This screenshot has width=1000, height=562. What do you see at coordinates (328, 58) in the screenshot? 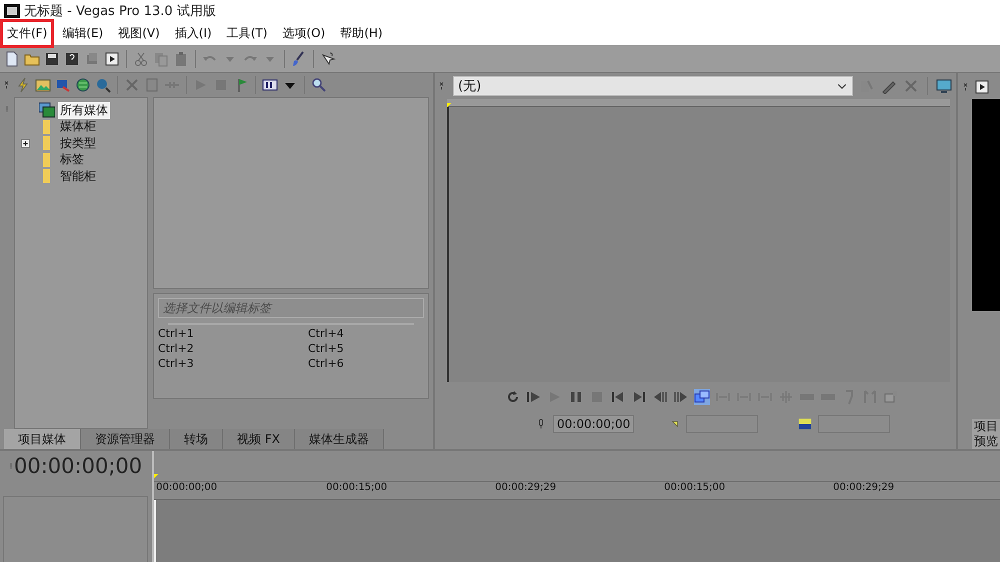
I see `help-pointer-icon` at bounding box center [328, 58].